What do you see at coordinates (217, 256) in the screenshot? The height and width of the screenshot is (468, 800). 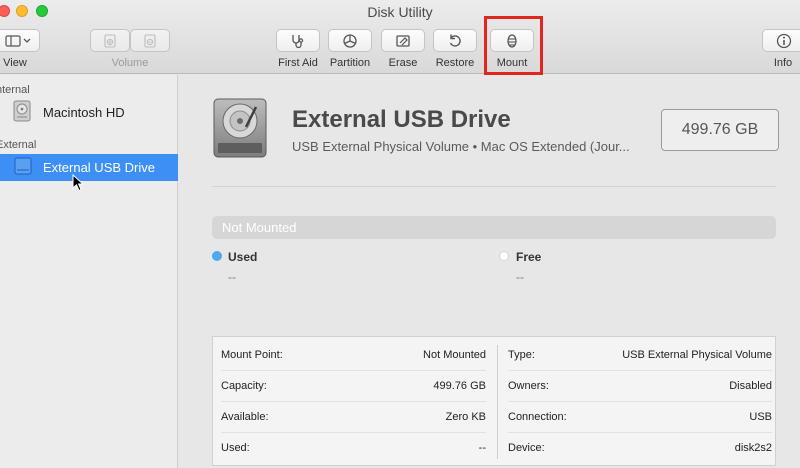 I see `used-legend-dot` at bounding box center [217, 256].